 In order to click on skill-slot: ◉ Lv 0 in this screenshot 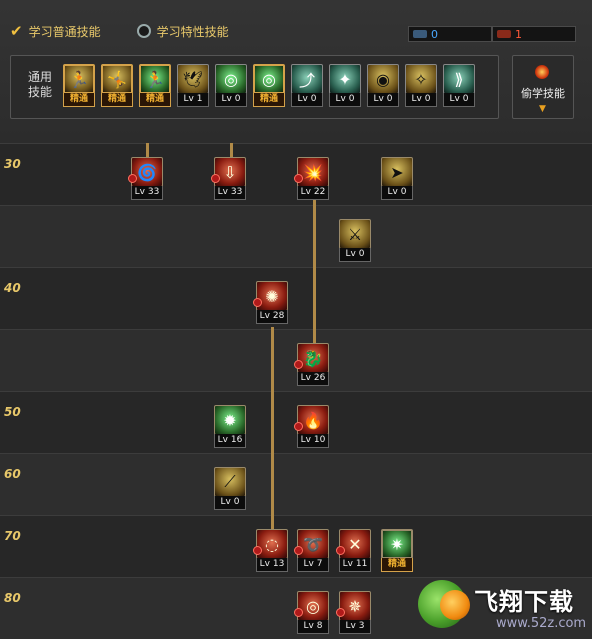, I will do `click(383, 86)`.